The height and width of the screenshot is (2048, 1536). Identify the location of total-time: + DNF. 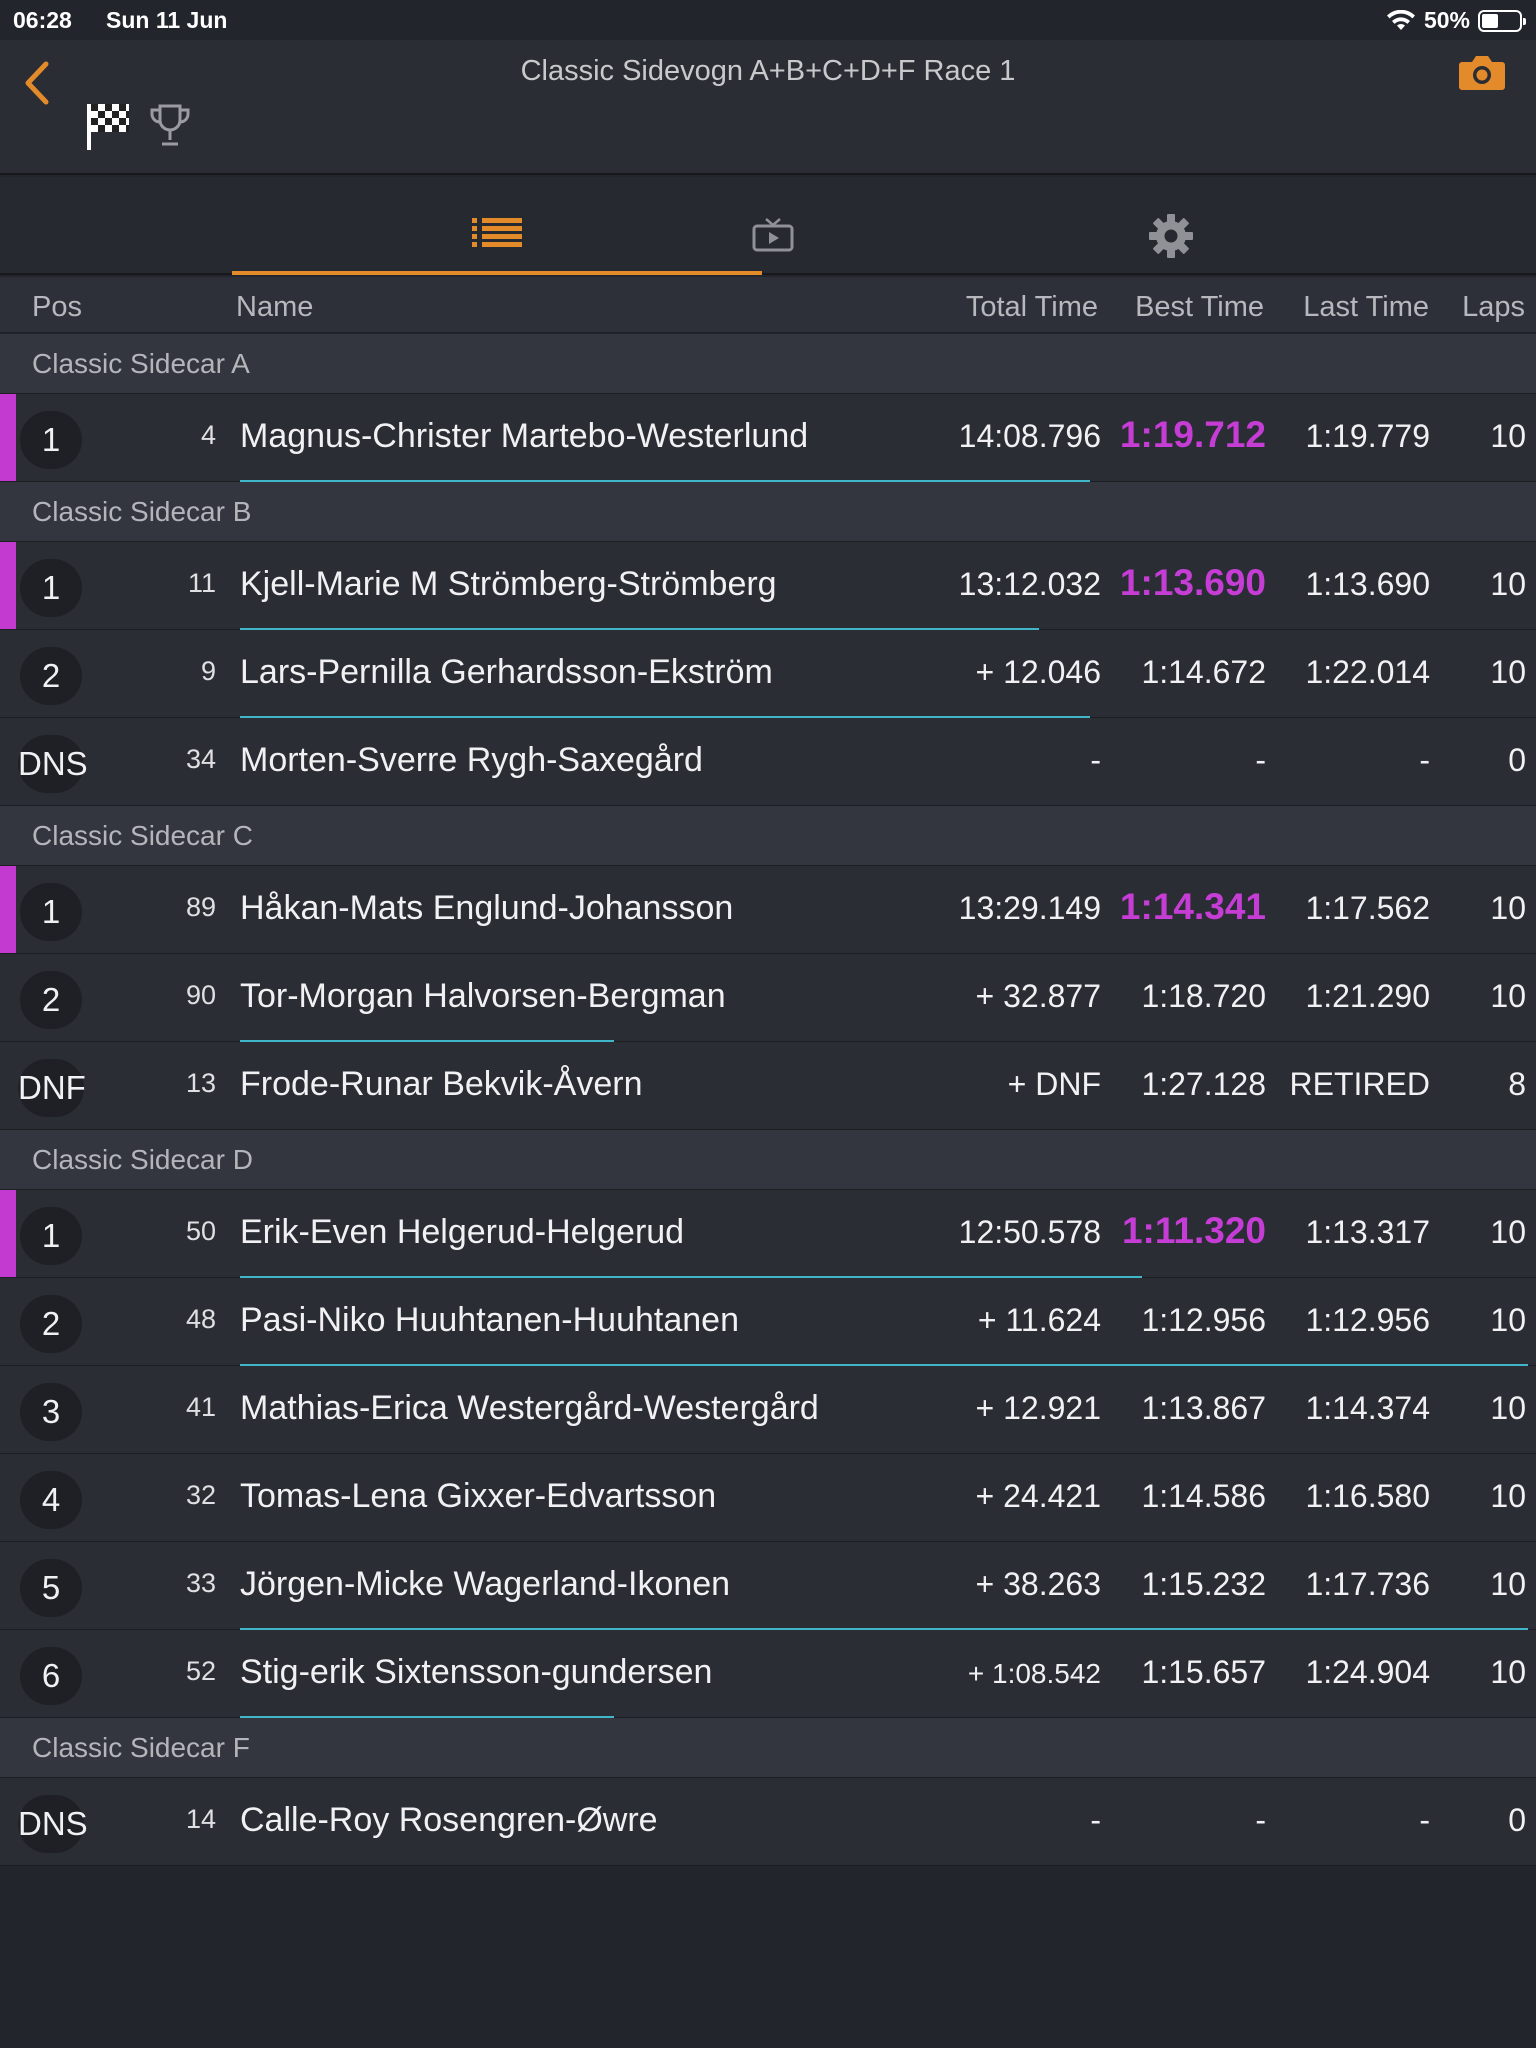
(1054, 1084).